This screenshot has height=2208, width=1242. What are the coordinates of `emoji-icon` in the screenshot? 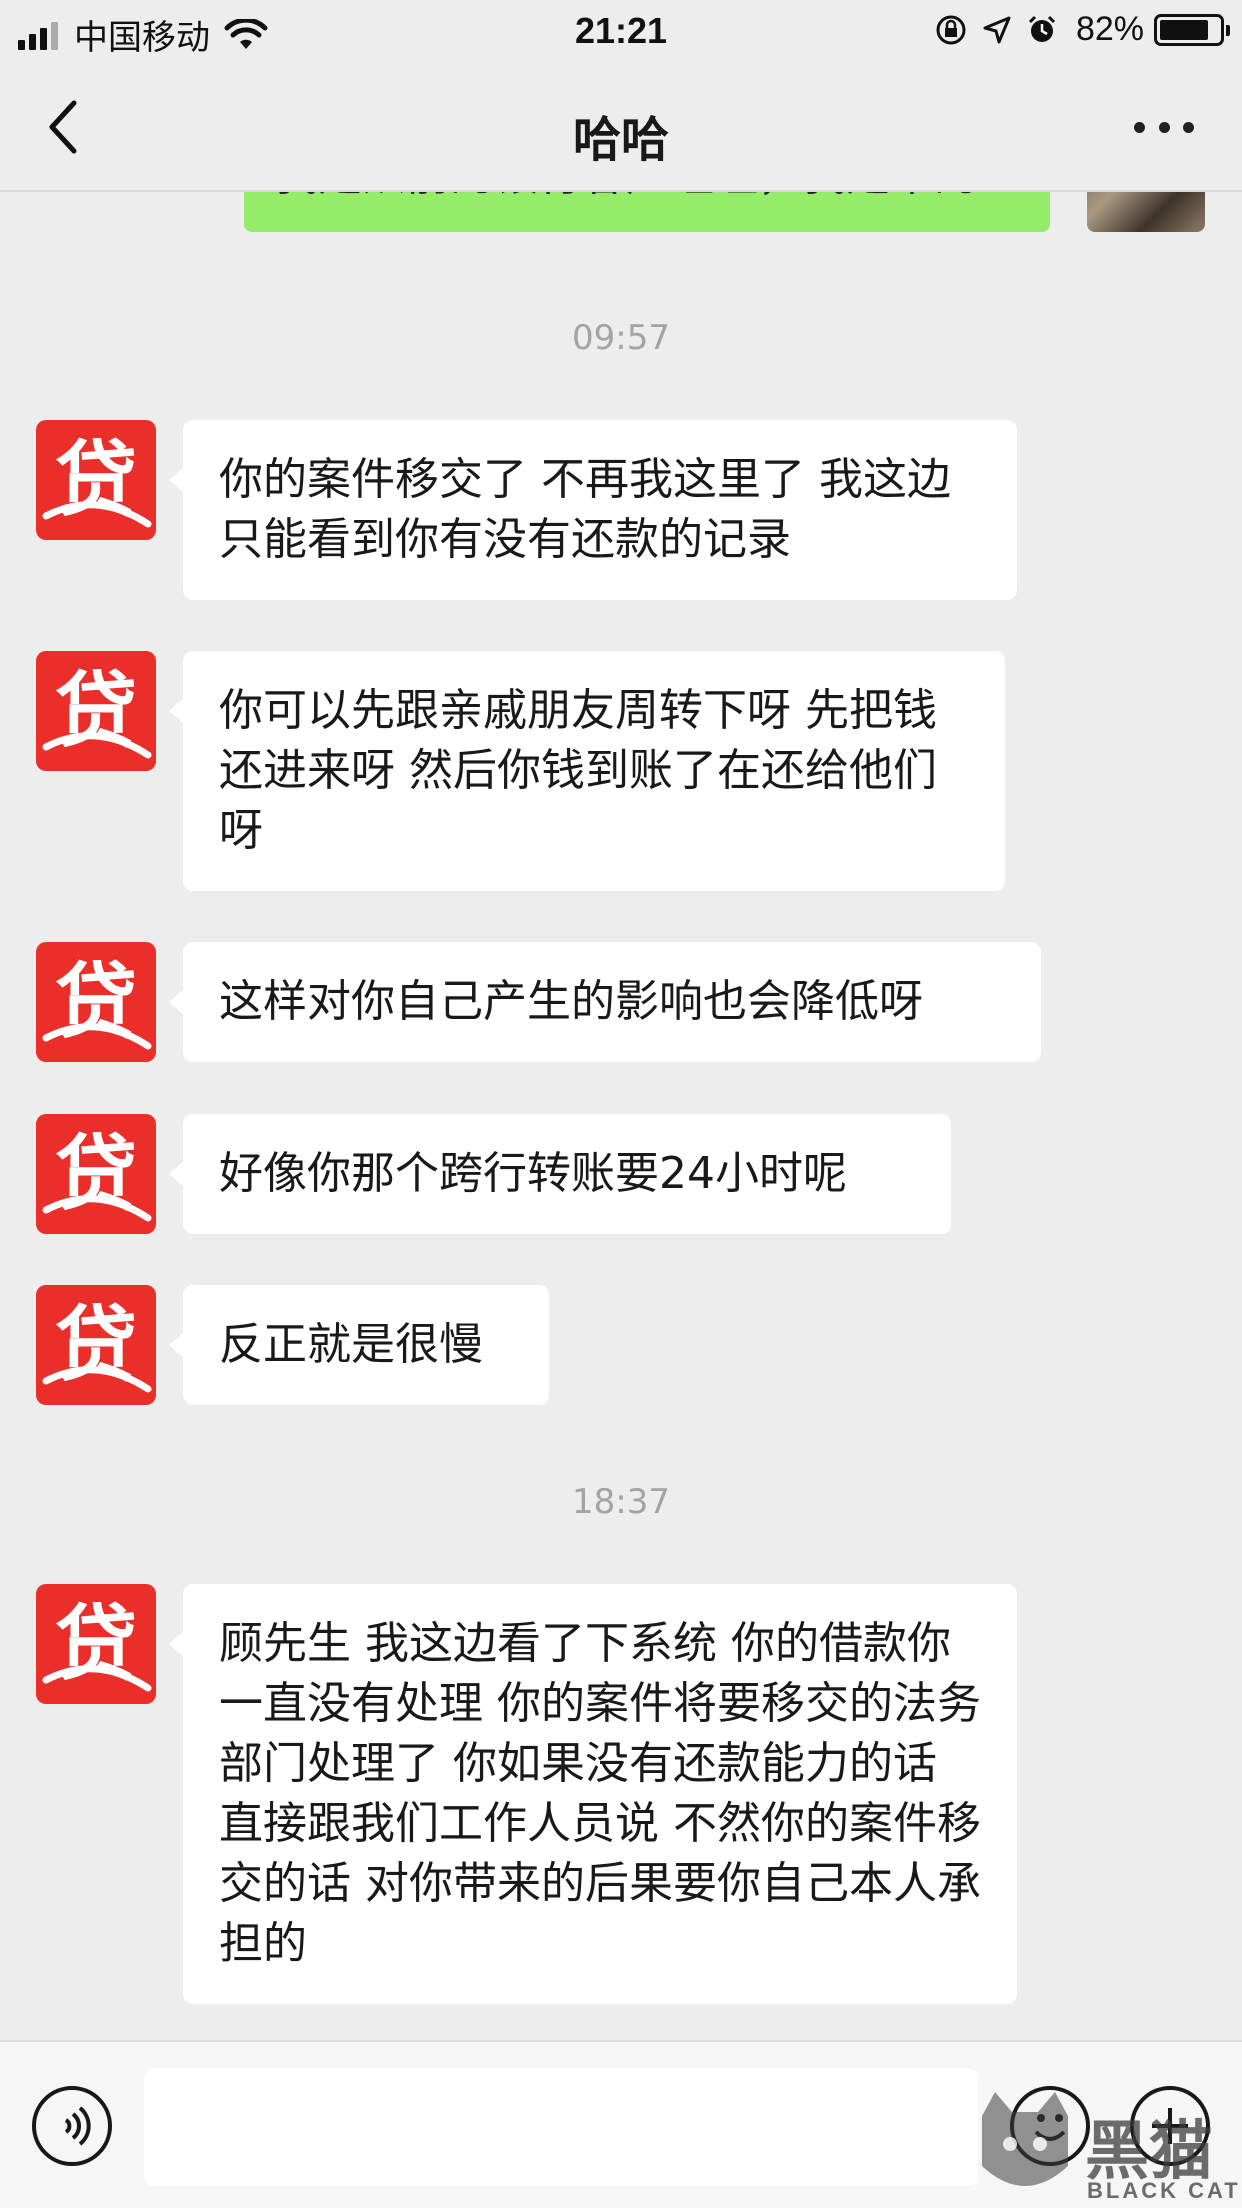 It's located at (1050, 2127).